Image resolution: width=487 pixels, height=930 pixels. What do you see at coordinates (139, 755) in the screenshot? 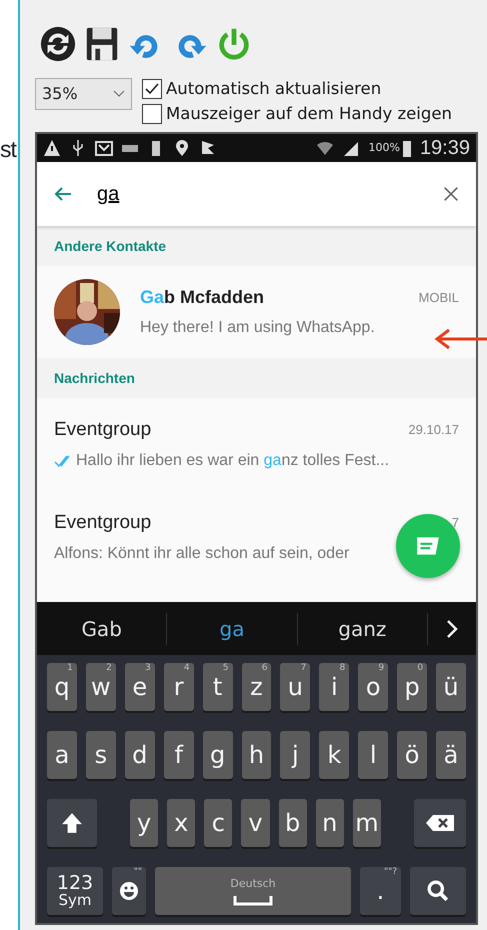
I see `key: d` at bounding box center [139, 755].